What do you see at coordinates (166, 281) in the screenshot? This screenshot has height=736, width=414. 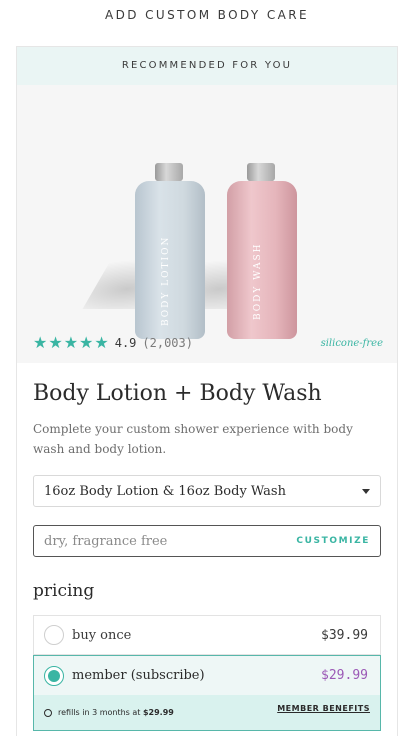 I see `bottle-label: BODY LOTION` at bounding box center [166, 281].